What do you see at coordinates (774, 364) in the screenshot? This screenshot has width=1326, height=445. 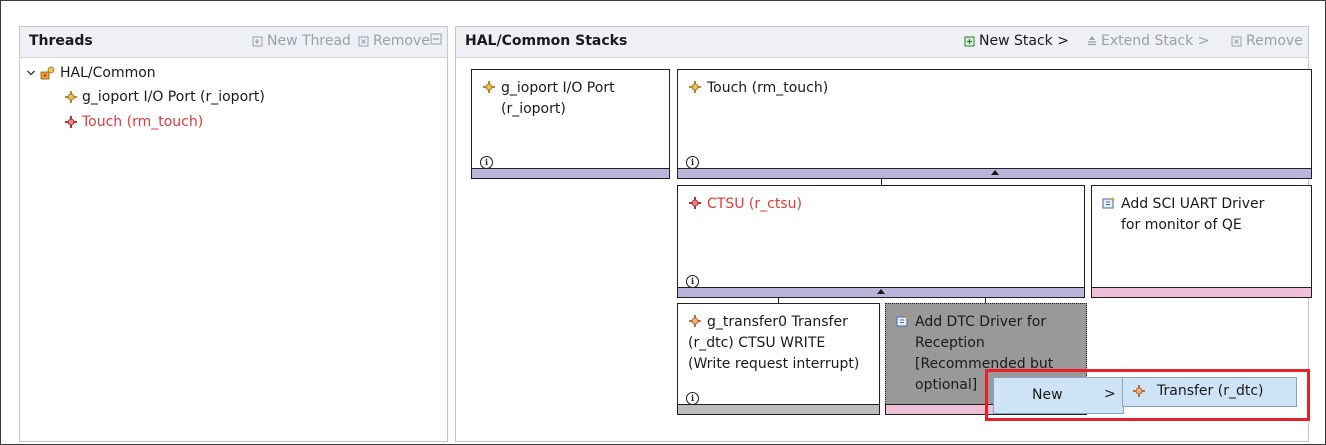 I see `module-name-line3: (Write request interrupt)` at bounding box center [774, 364].